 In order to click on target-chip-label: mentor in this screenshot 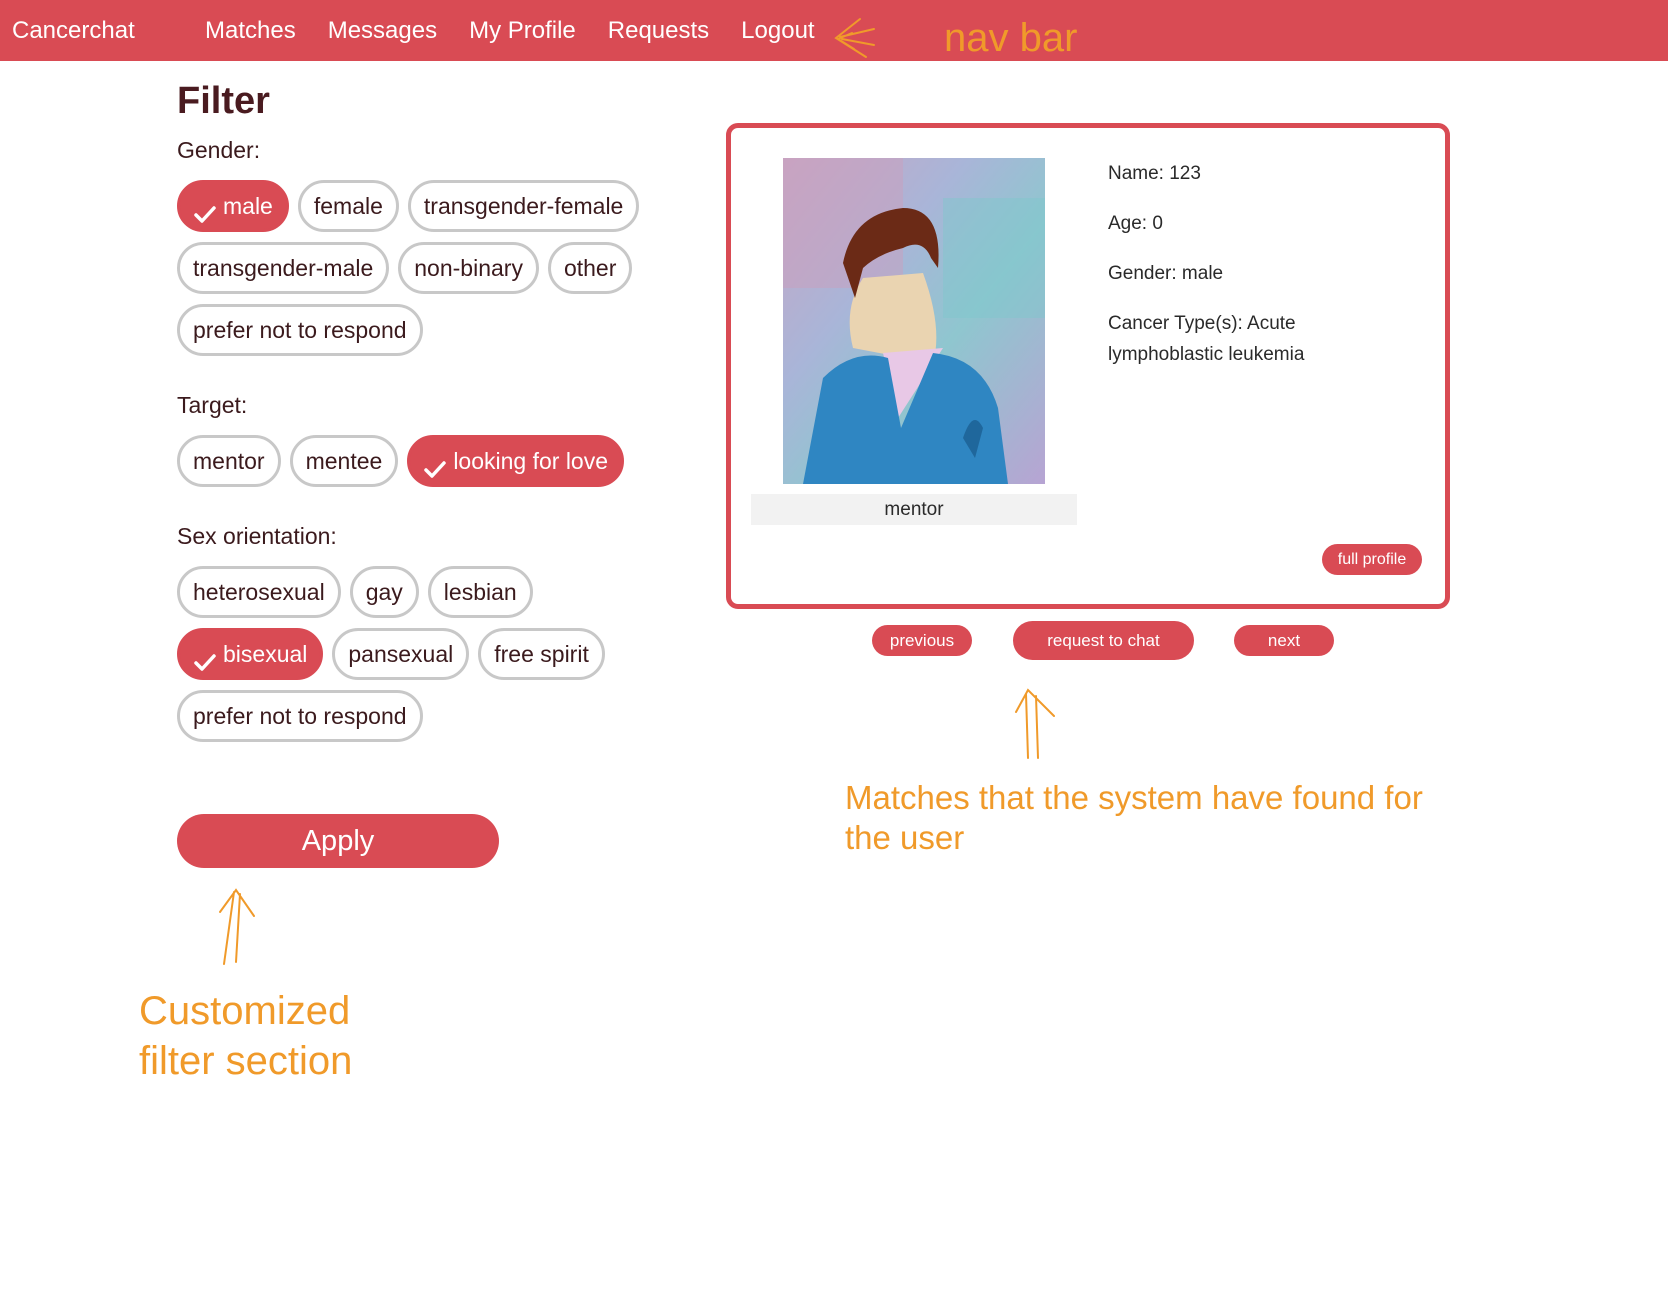, I will do `click(229, 461)`.